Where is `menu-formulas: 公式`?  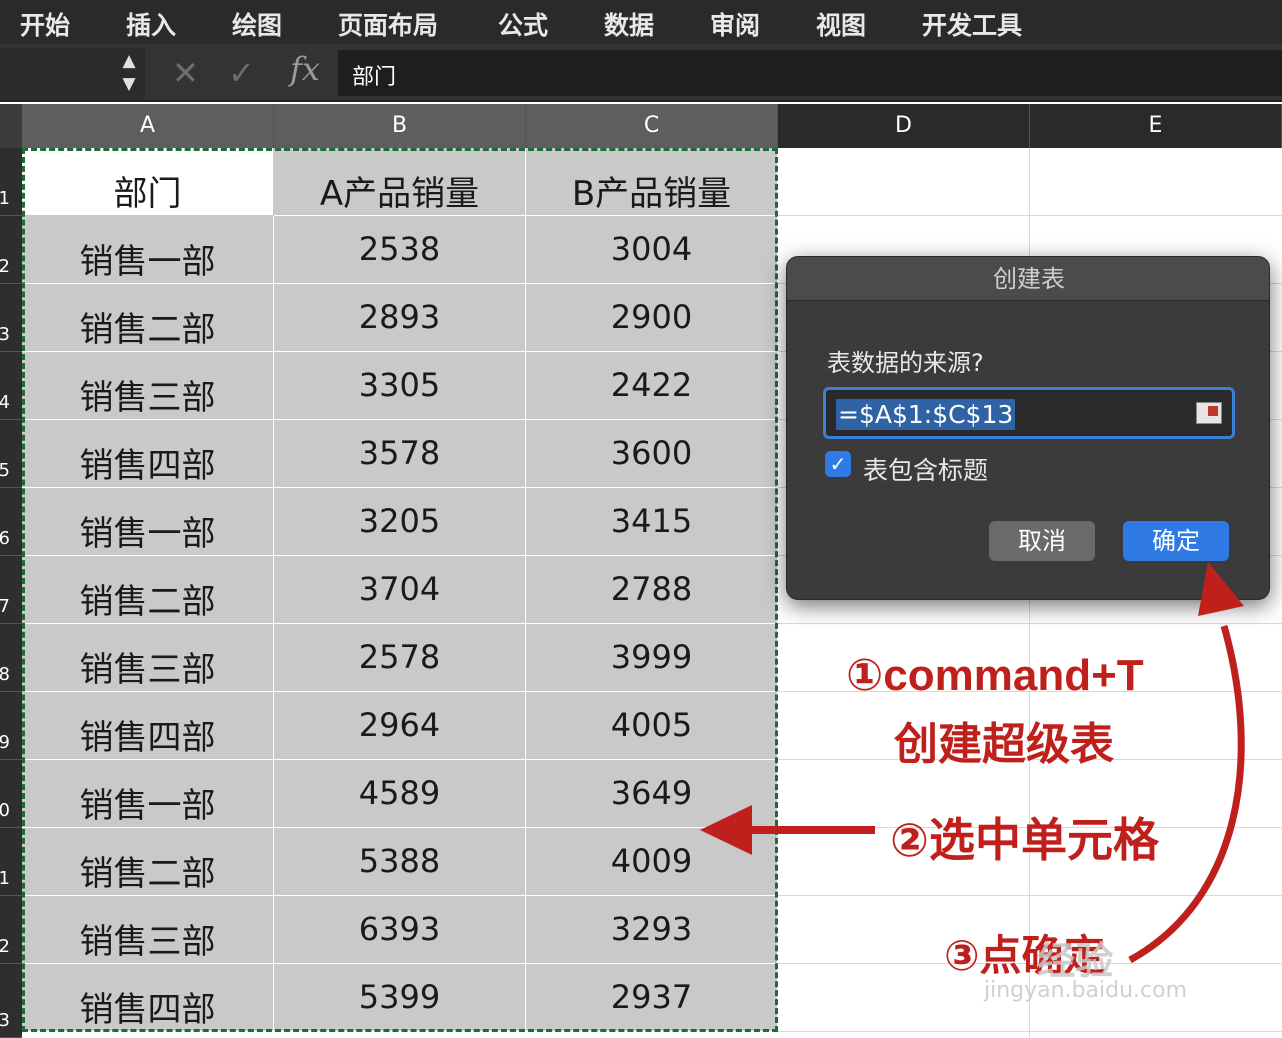 menu-formulas: 公式 is located at coordinates (523, 24).